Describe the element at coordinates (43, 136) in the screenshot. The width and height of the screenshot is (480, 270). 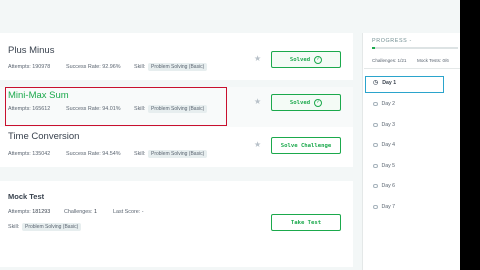
I see `challenge-title: Time Conversion` at that location.